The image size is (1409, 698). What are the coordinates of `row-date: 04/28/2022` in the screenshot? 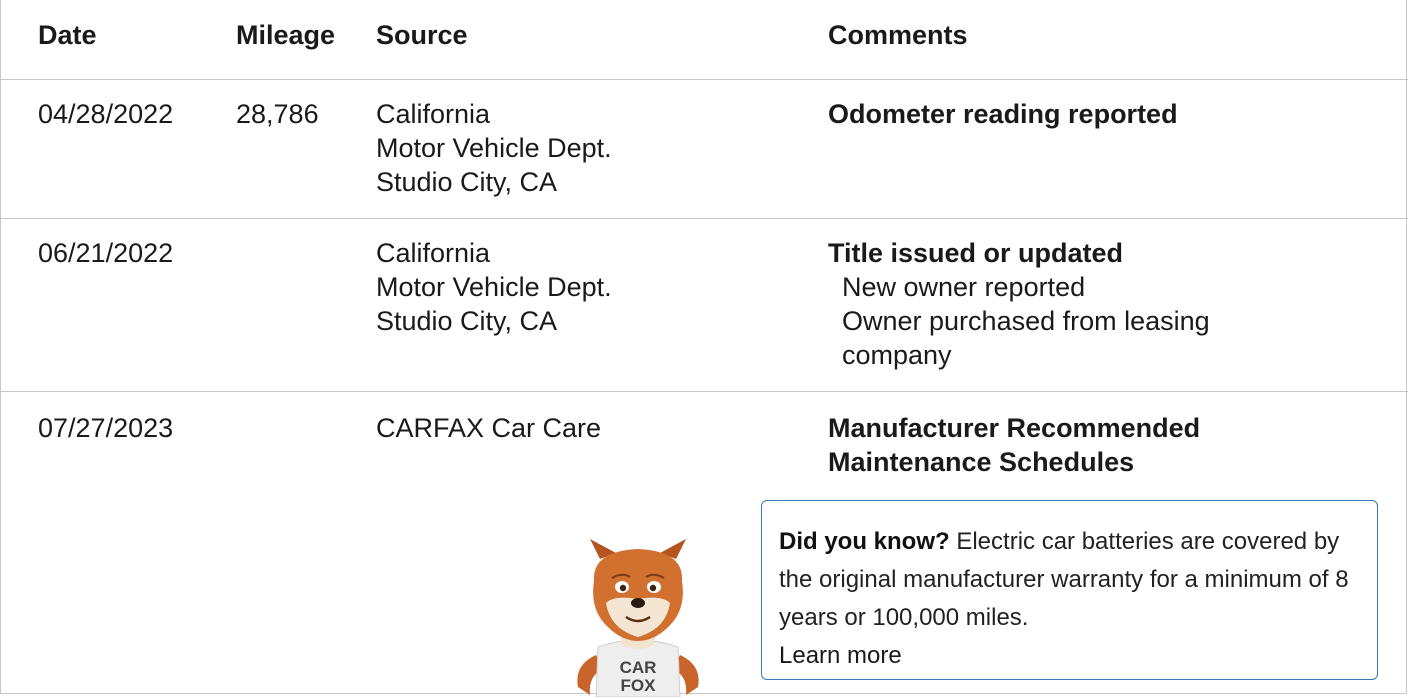 It's located at (106, 114).